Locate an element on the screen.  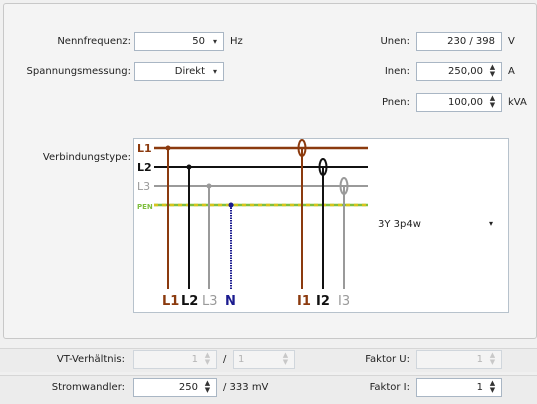
faktor-i-label: Faktor I: is located at coordinates (389, 387).